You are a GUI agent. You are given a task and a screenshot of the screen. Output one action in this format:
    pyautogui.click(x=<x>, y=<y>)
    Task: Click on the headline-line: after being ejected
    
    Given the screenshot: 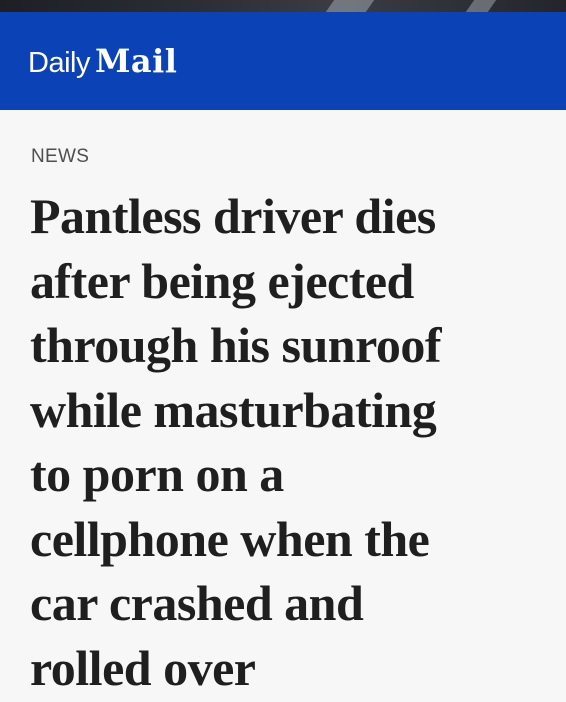 What is the action you would take?
    pyautogui.click(x=222, y=280)
    